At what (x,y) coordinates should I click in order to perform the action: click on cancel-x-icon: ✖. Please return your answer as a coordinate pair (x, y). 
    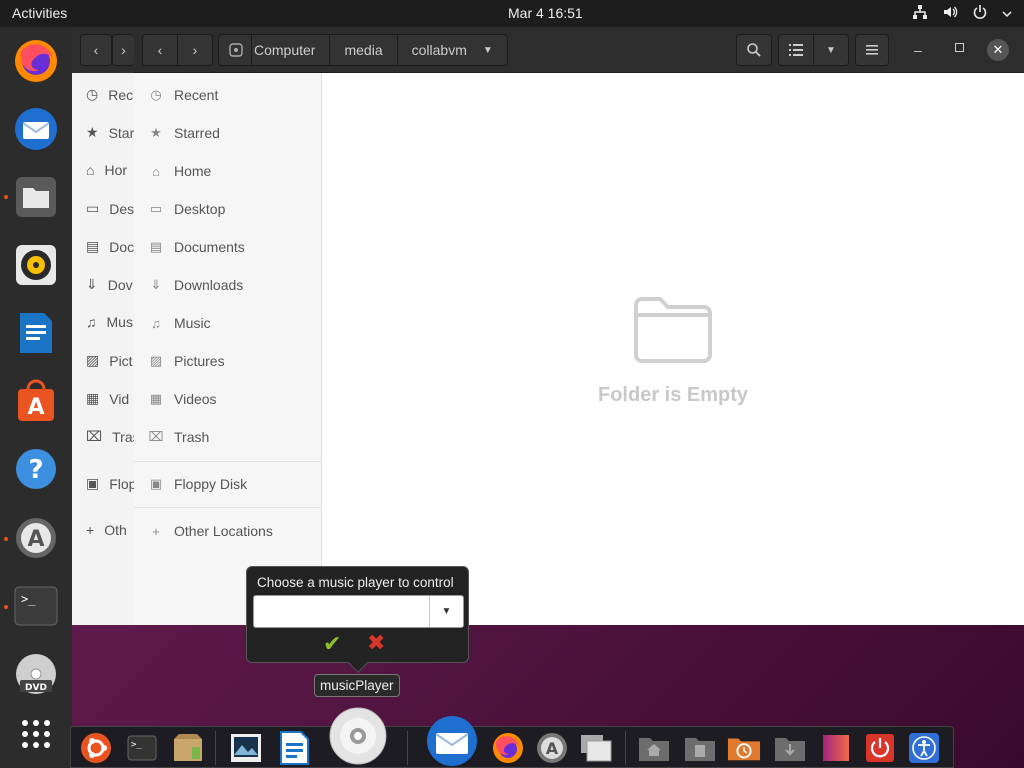
    Looking at the image, I should click on (376, 643).